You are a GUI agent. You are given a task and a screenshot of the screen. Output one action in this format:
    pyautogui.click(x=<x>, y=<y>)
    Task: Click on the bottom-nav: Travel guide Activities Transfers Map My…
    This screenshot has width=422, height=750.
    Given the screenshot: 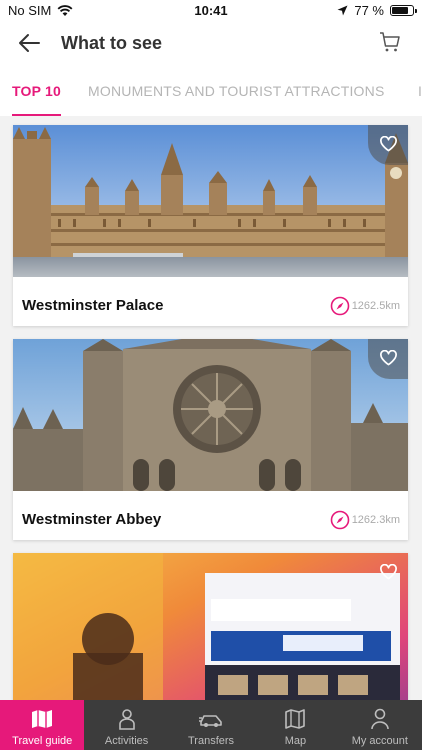 What is the action you would take?
    pyautogui.click(x=211, y=725)
    